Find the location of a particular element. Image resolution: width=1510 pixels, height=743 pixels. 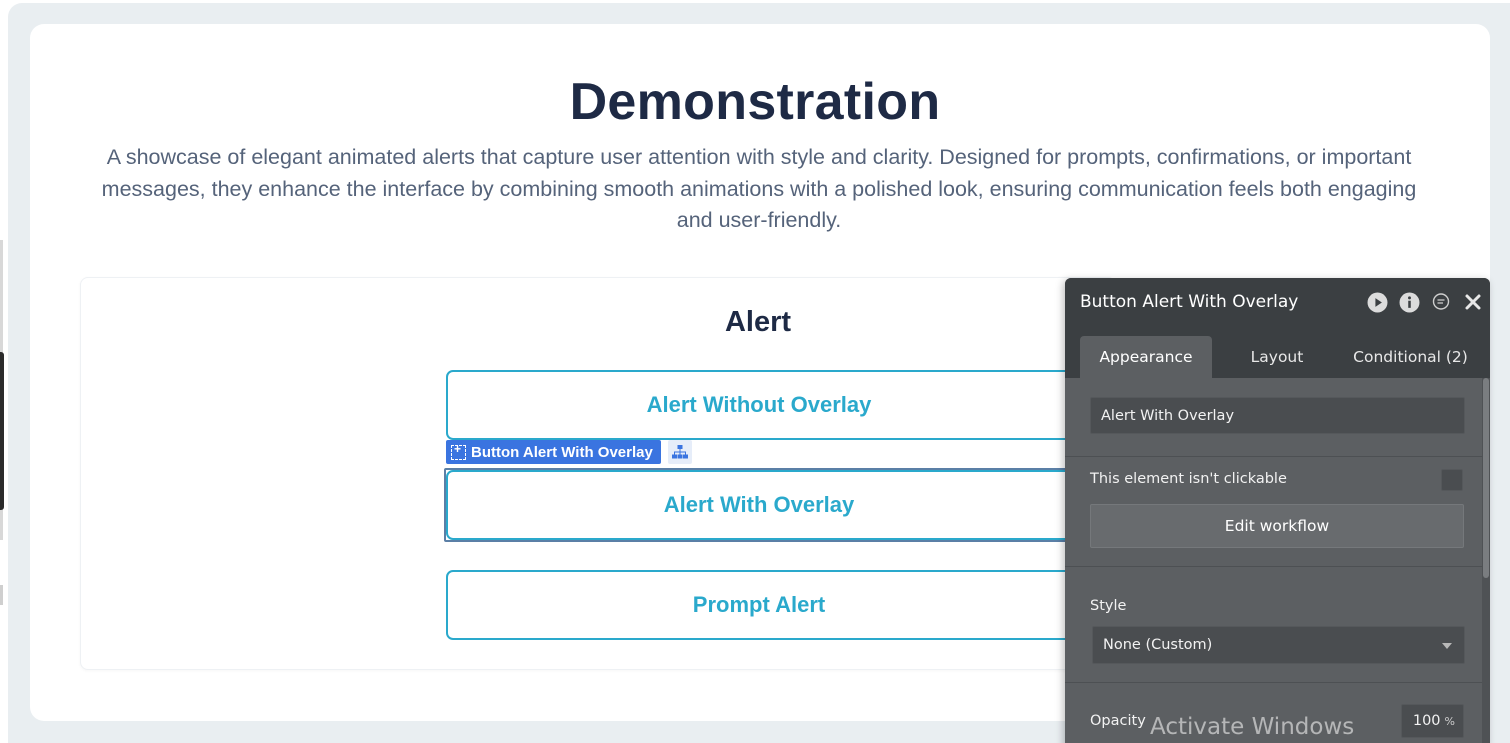

opacity-input: 100 % is located at coordinates (1432, 721).